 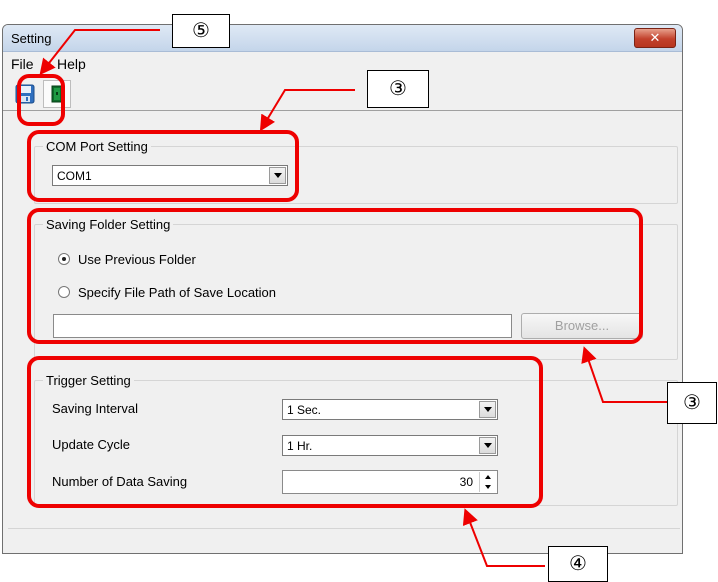 What do you see at coordinates (342, 110) in the screenshot?
I see `toolbar-divider` at bounding box center [342, 110].